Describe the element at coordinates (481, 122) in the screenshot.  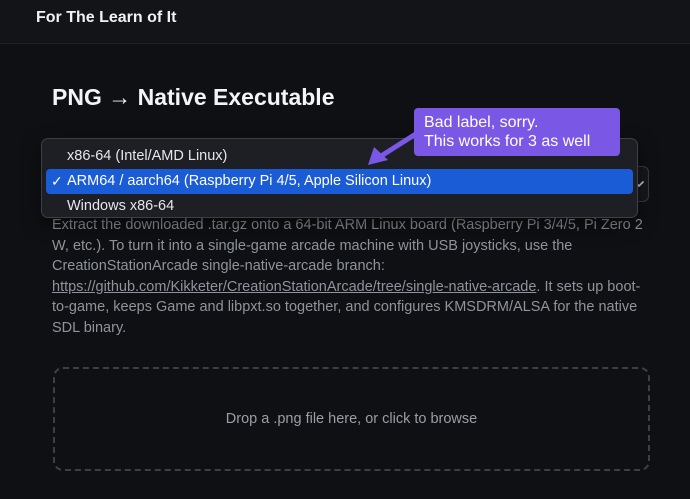
I see `annotation-line-1: Bad label, sorry.` at that location.